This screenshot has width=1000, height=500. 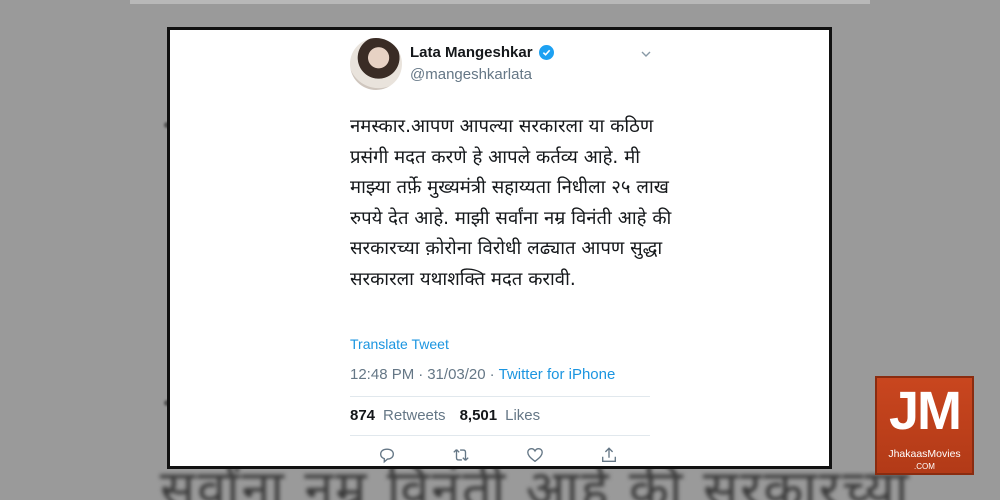 I want to click on jhakaasmovies-watermark-logo: JM JhakaasMovies .COM, so click(x=924, y=425).